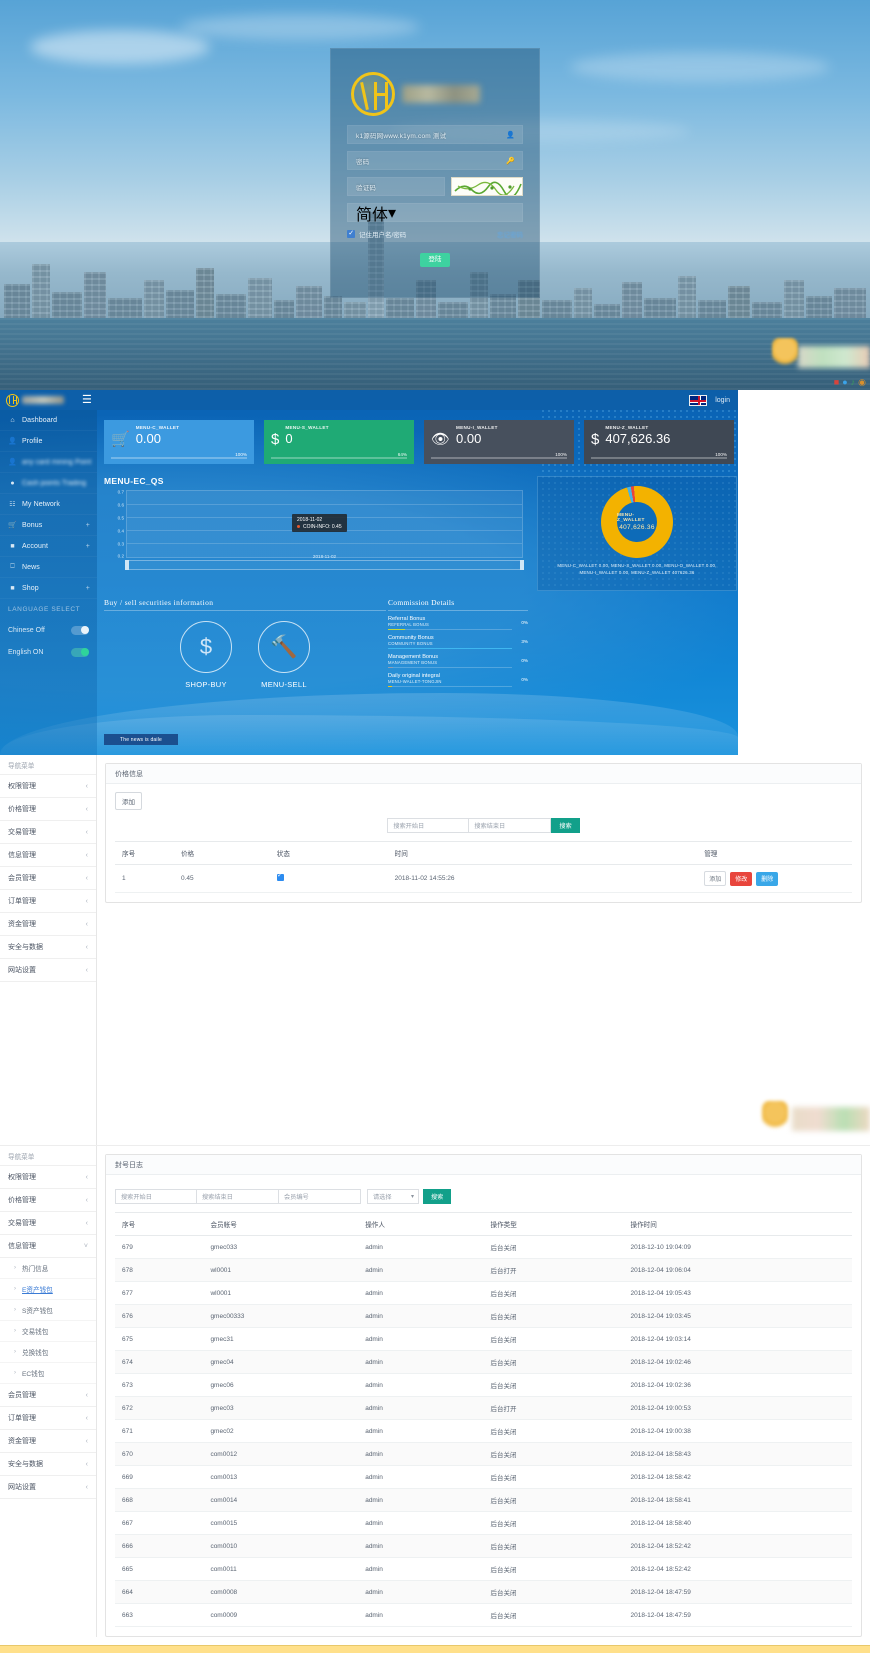 This screenshot has width=870, height=1653. I want to click on member-id-input: 会员编号, so click(320, 1196).